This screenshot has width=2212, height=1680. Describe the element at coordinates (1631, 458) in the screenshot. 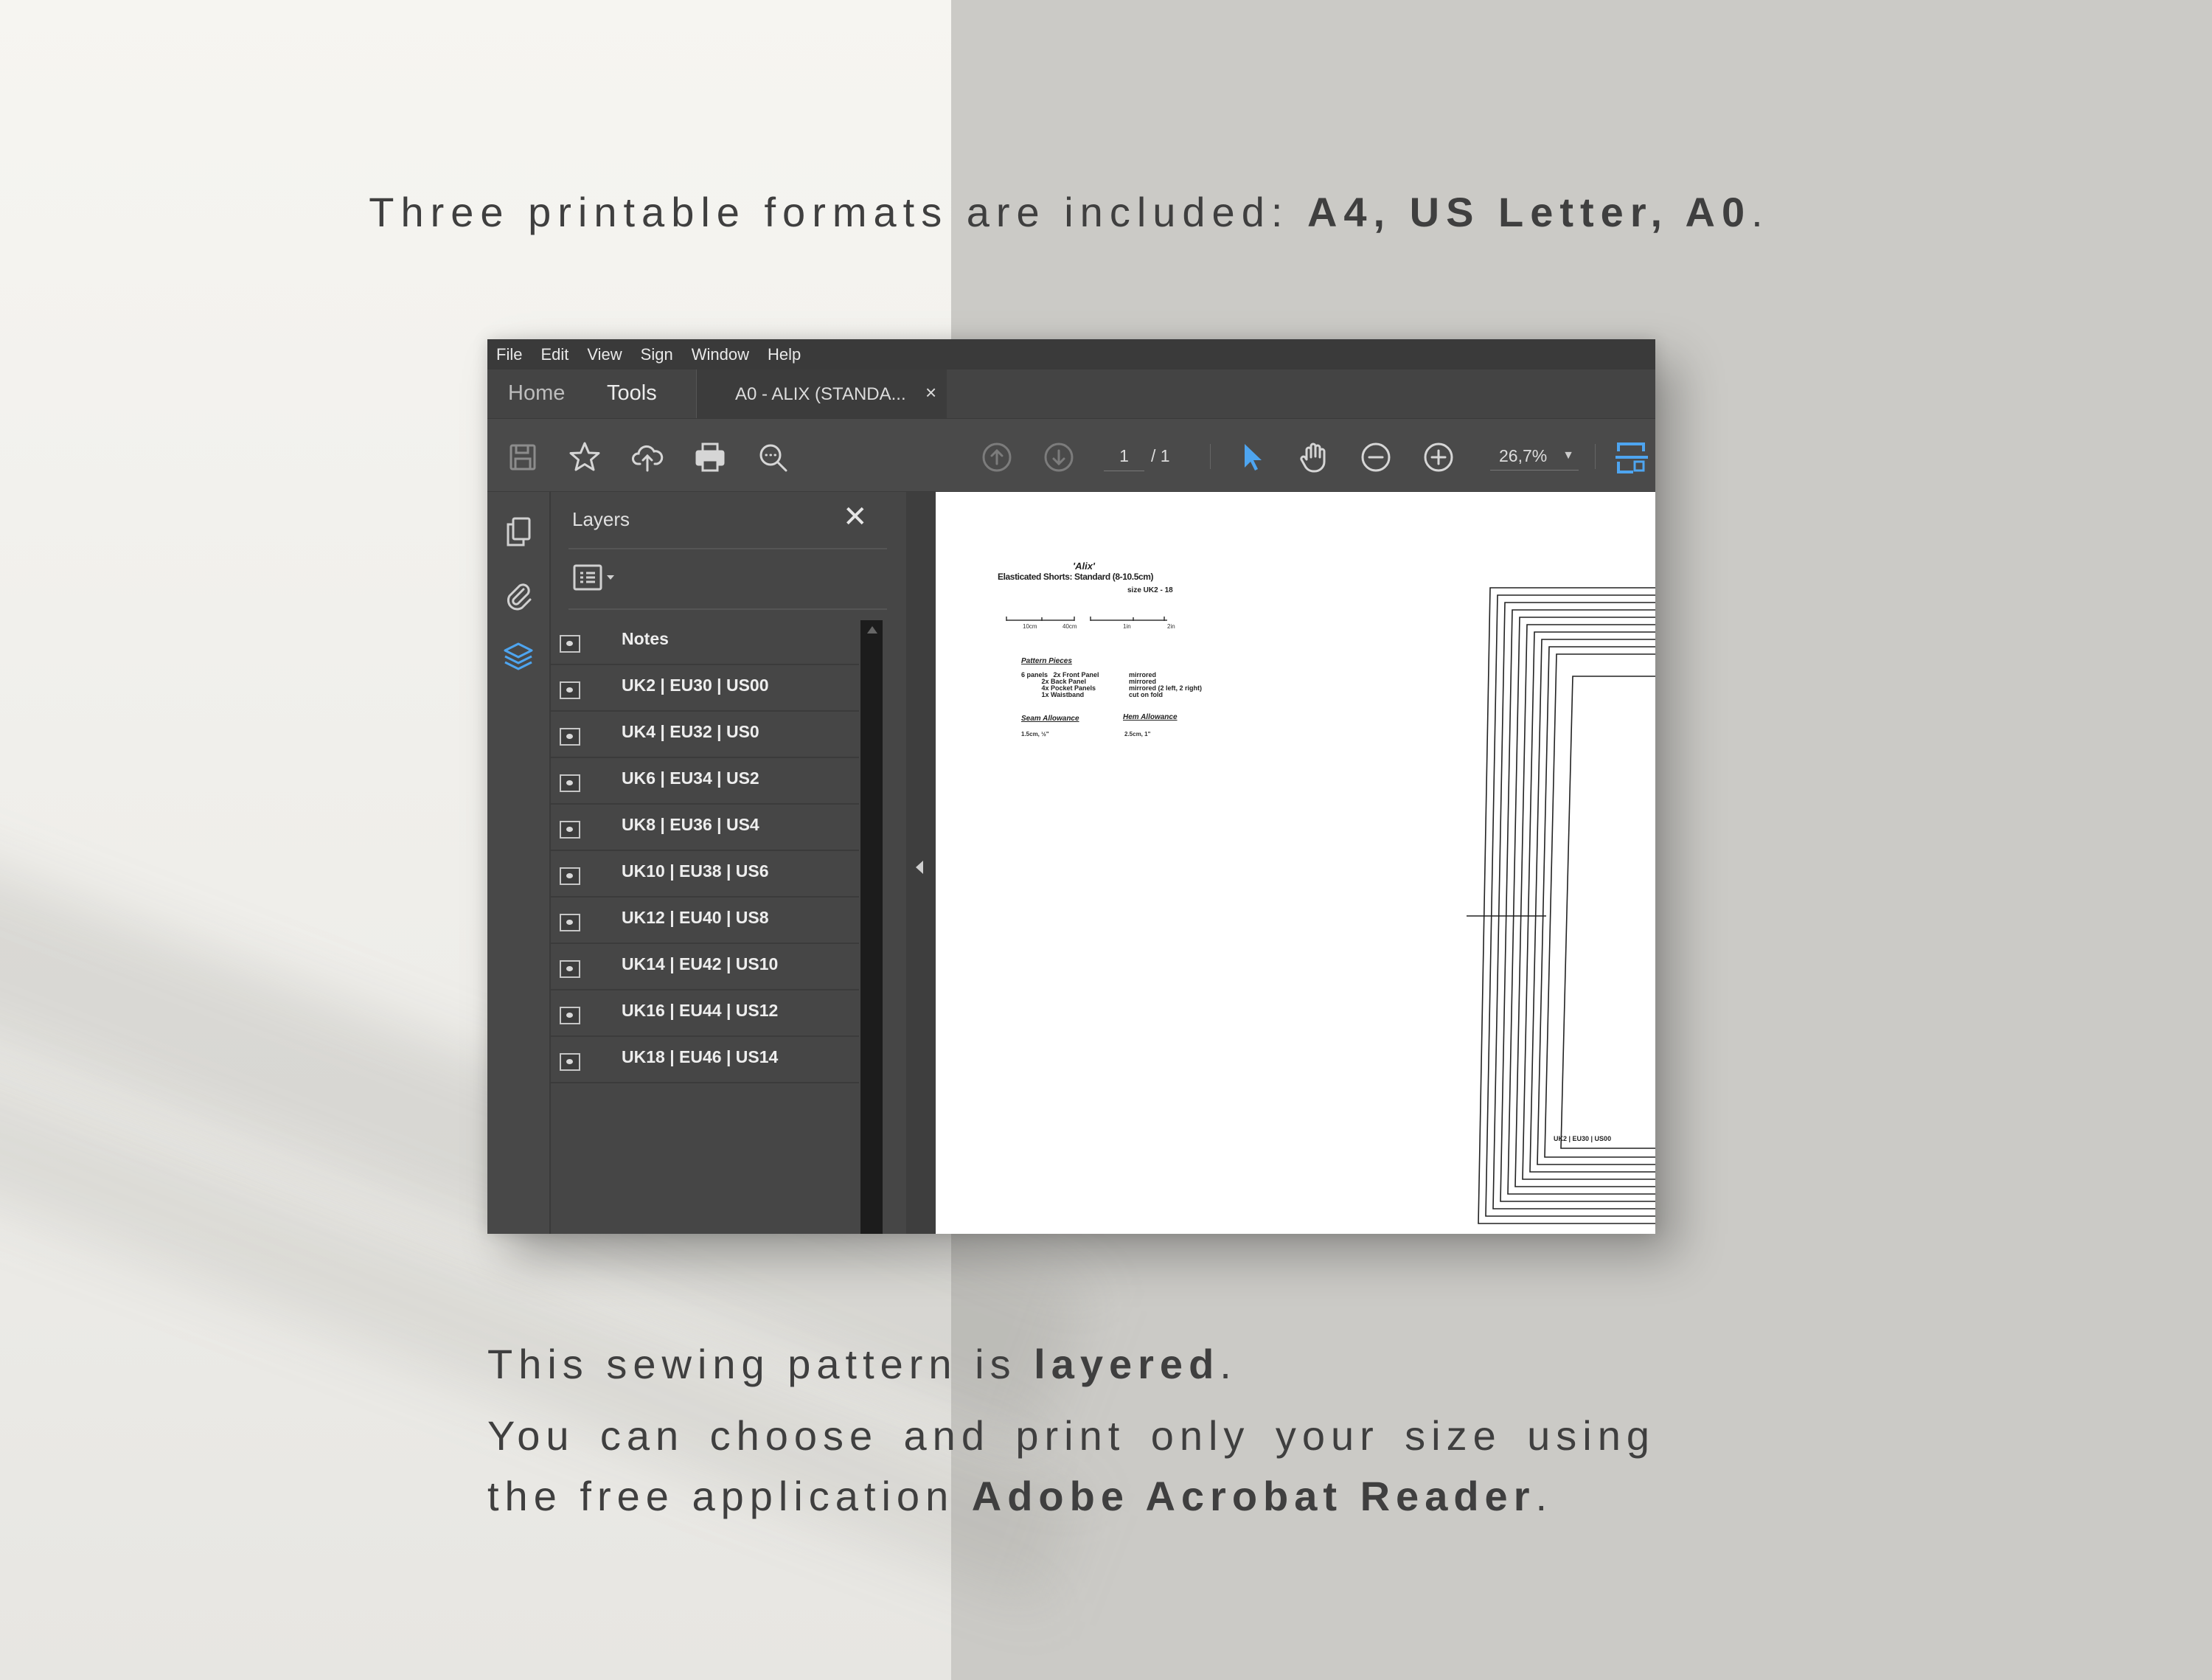

I see `compare-tool-icon` at that location.